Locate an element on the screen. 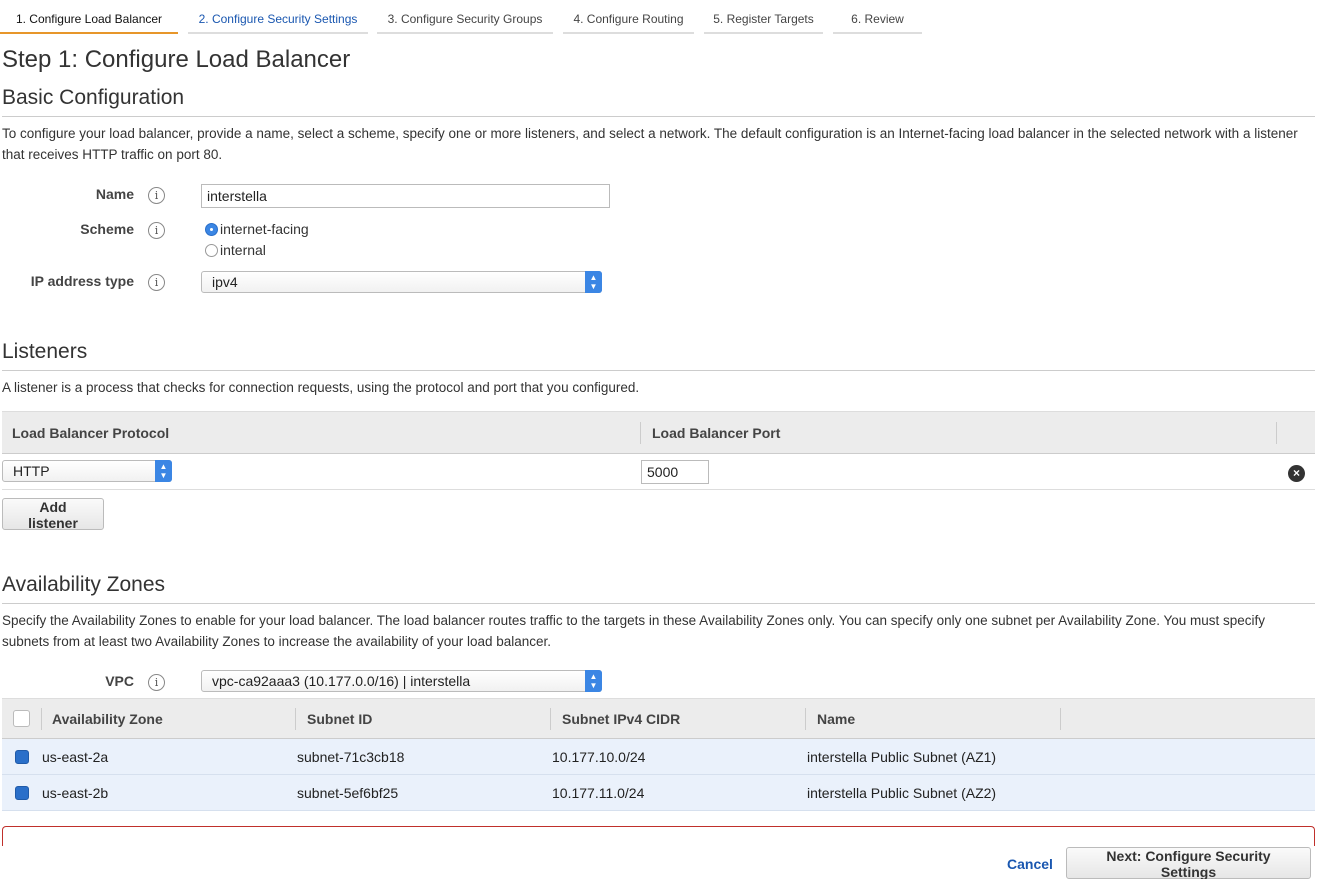 This screenshot has width=1317, height=879. zone-cell: us-east-2b is located at coordinates (75, 793).